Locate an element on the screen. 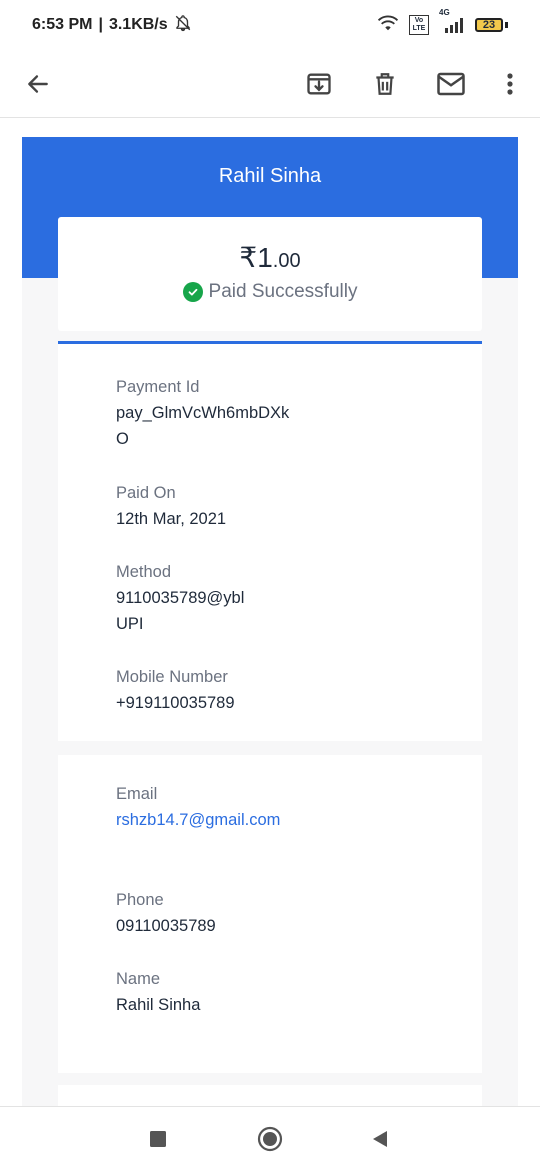 This screenshot has height=1170, width=540. field-label: Phone is located at coordinates (140, 900).